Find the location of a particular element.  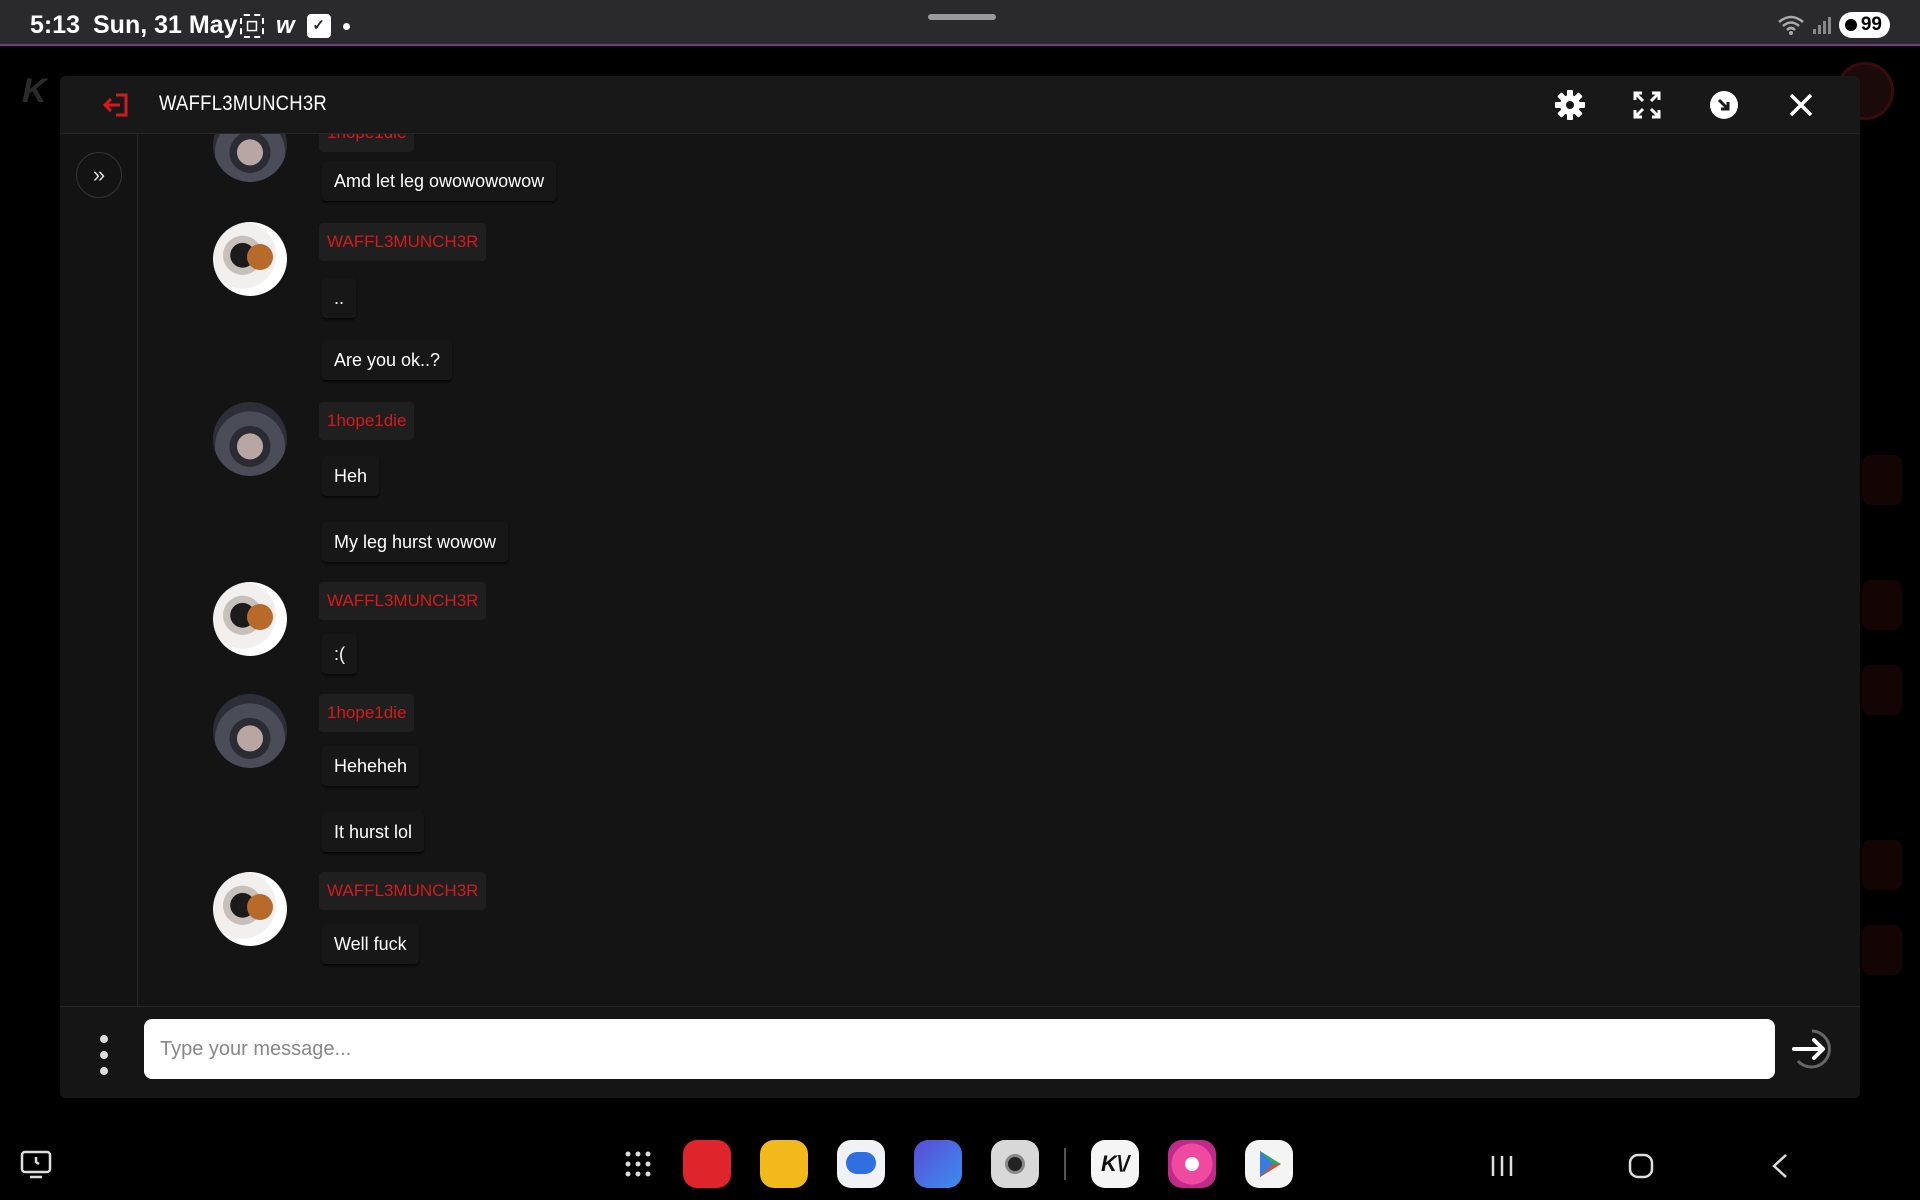

home-button is located at coordinates (1641, 1166).